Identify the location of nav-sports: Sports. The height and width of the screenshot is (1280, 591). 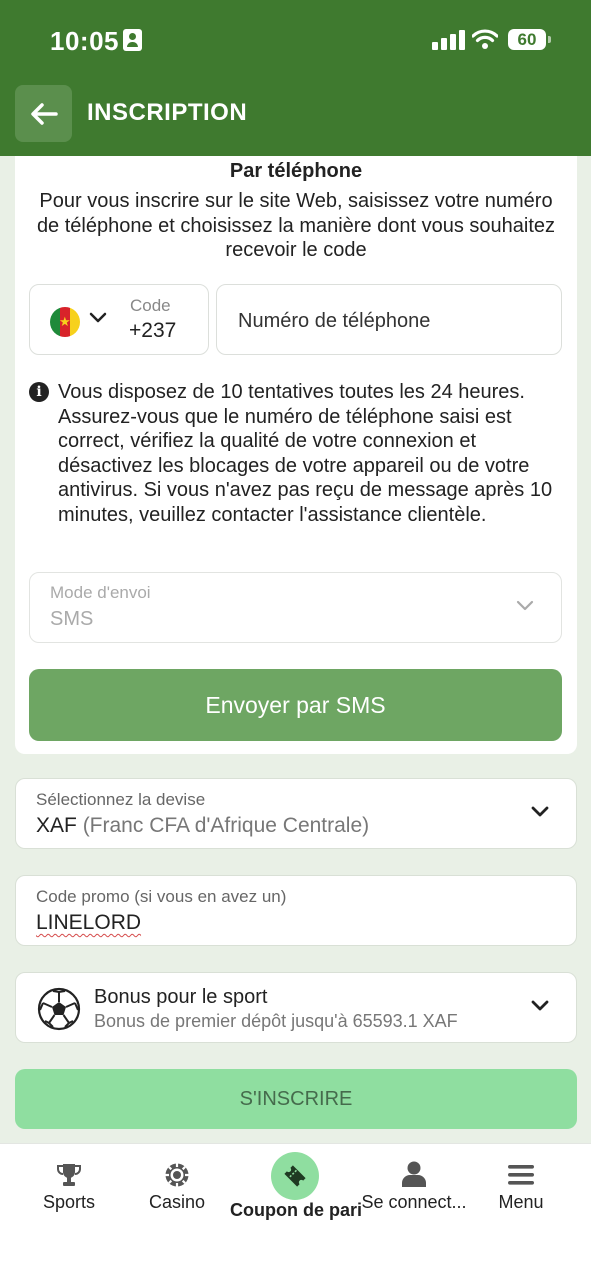
(69, 1184).